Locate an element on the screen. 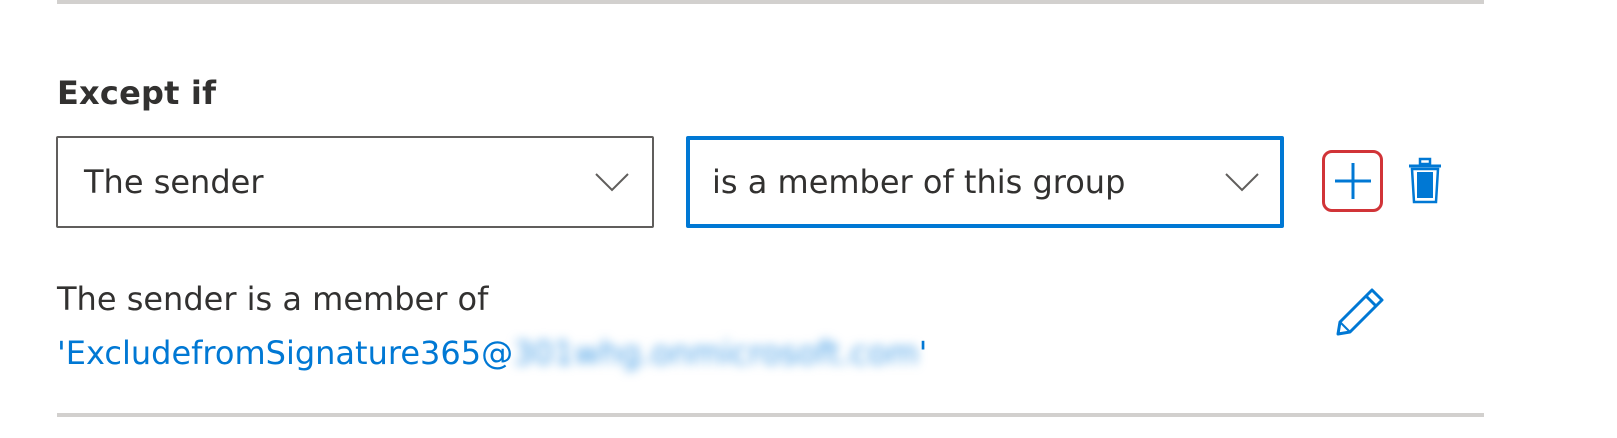  delete-condition-button is located at coordinates (1425, 181).